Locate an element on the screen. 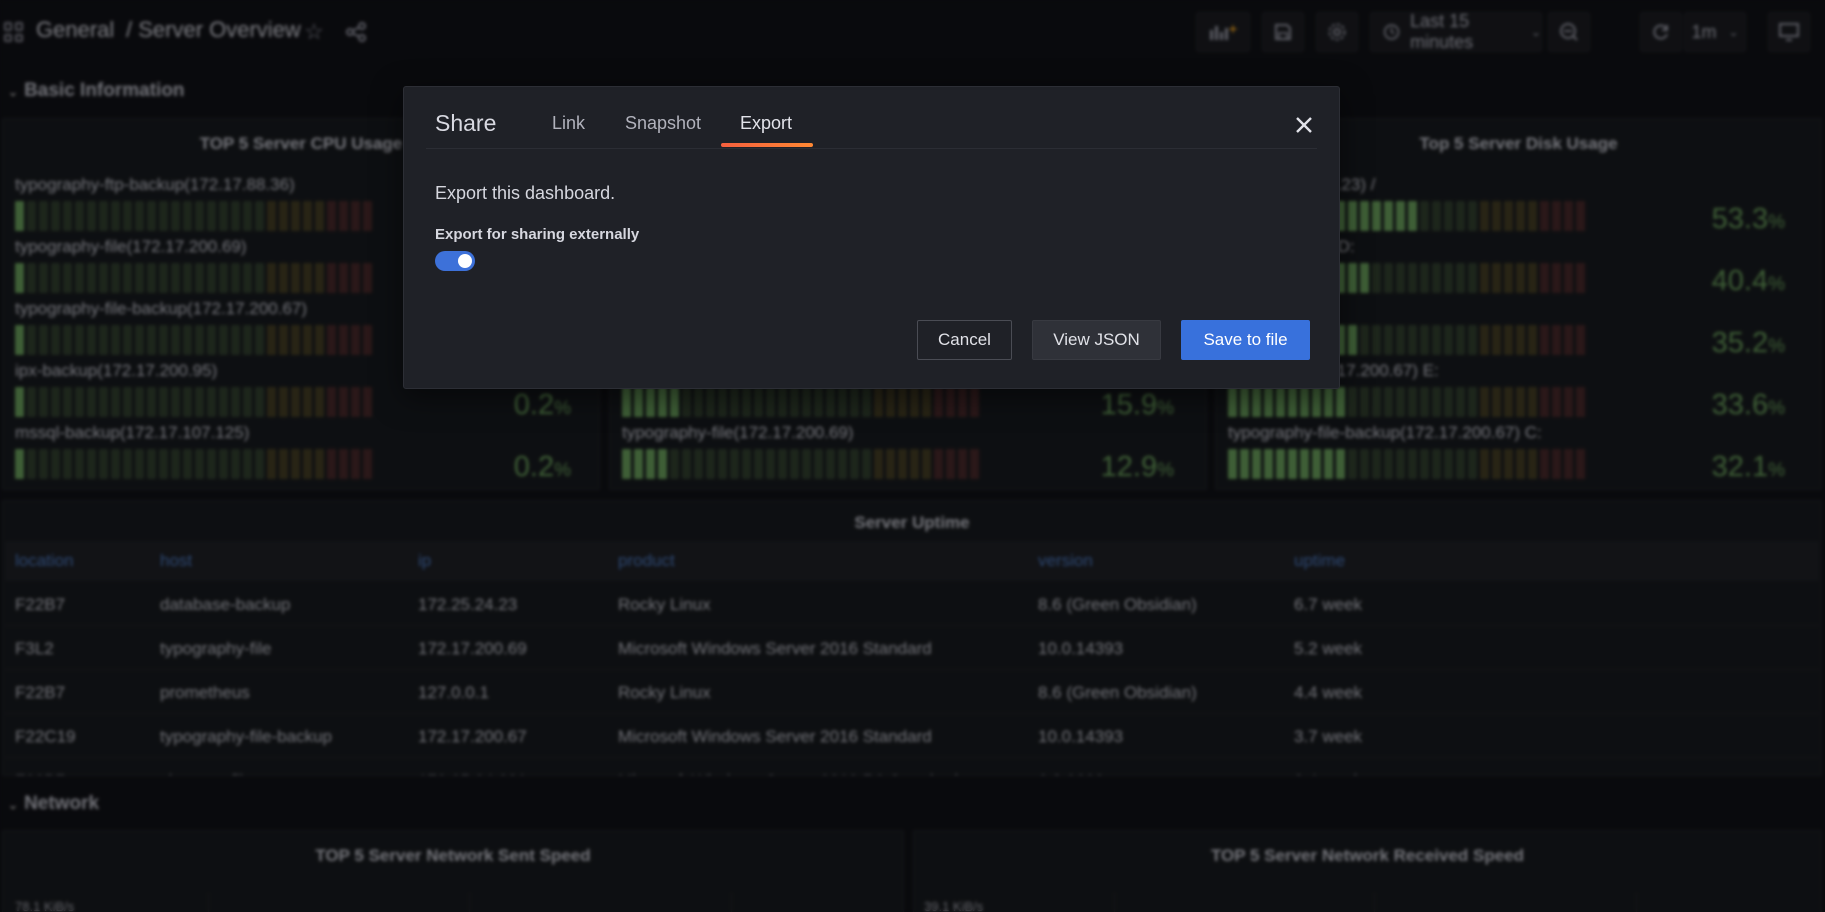 This screenshot has width=1825, height=912. export-externally-toggle is located at coordinates (455, 261).